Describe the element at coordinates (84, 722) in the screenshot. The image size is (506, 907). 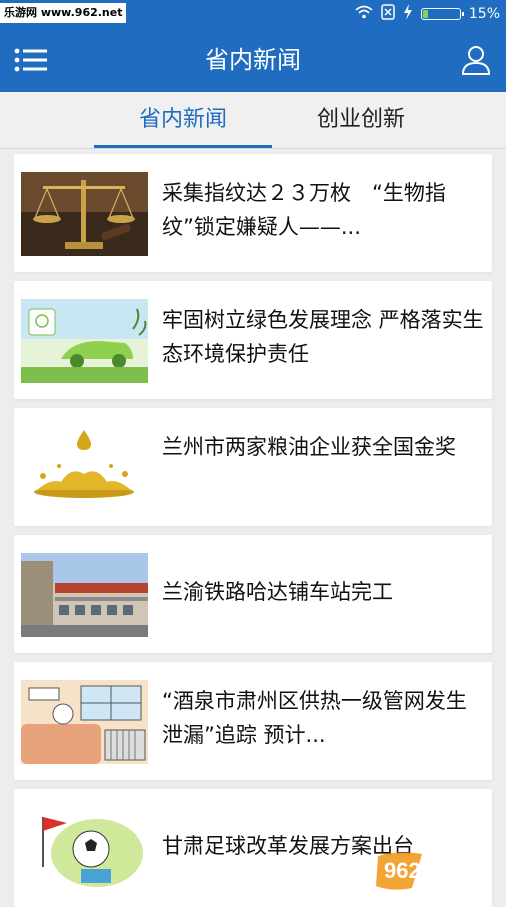
I see `heating-cartoon-image` at that location.